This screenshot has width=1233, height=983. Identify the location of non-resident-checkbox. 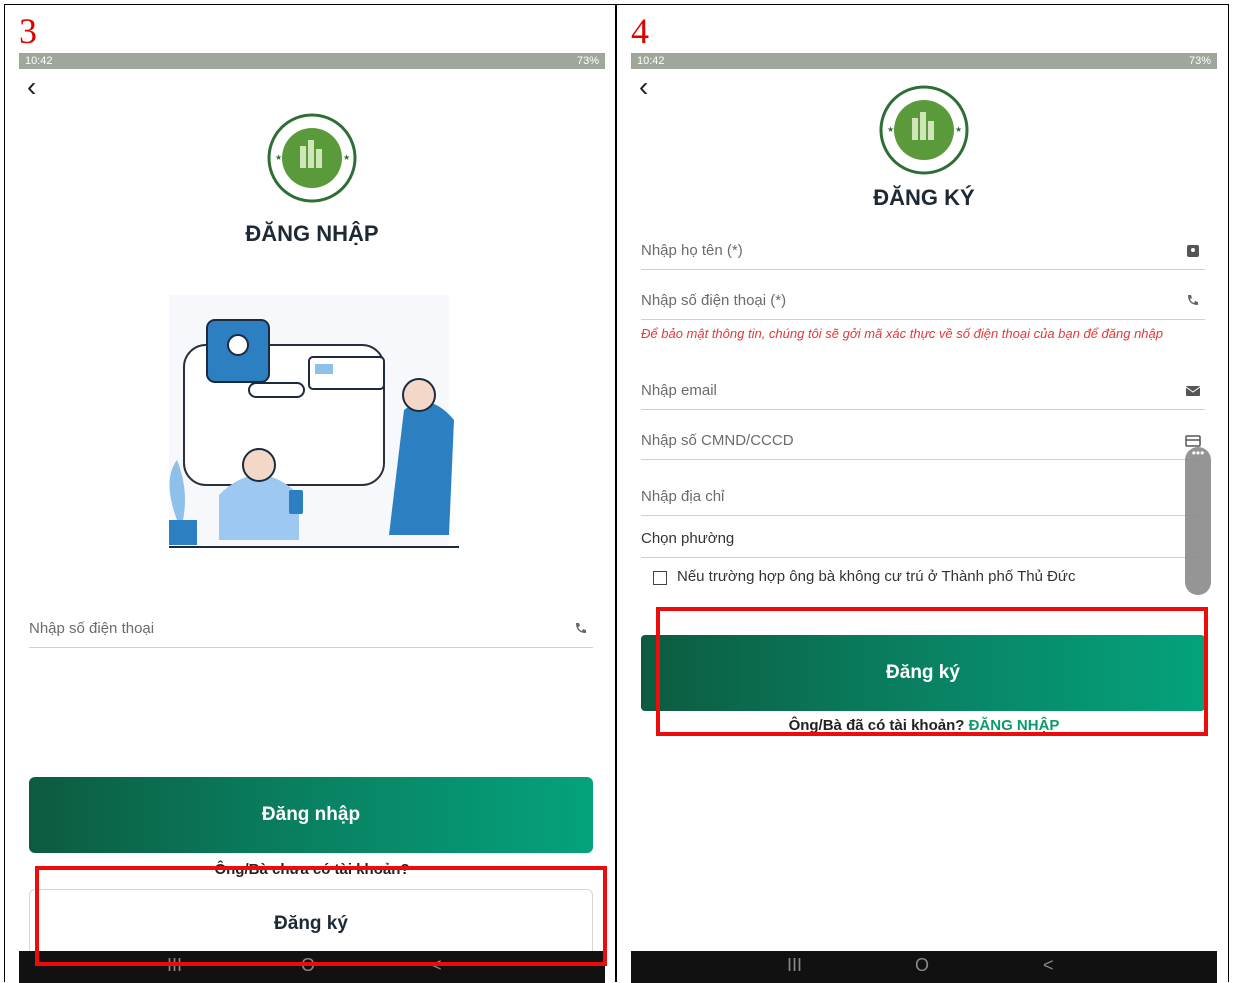
(660, 578).